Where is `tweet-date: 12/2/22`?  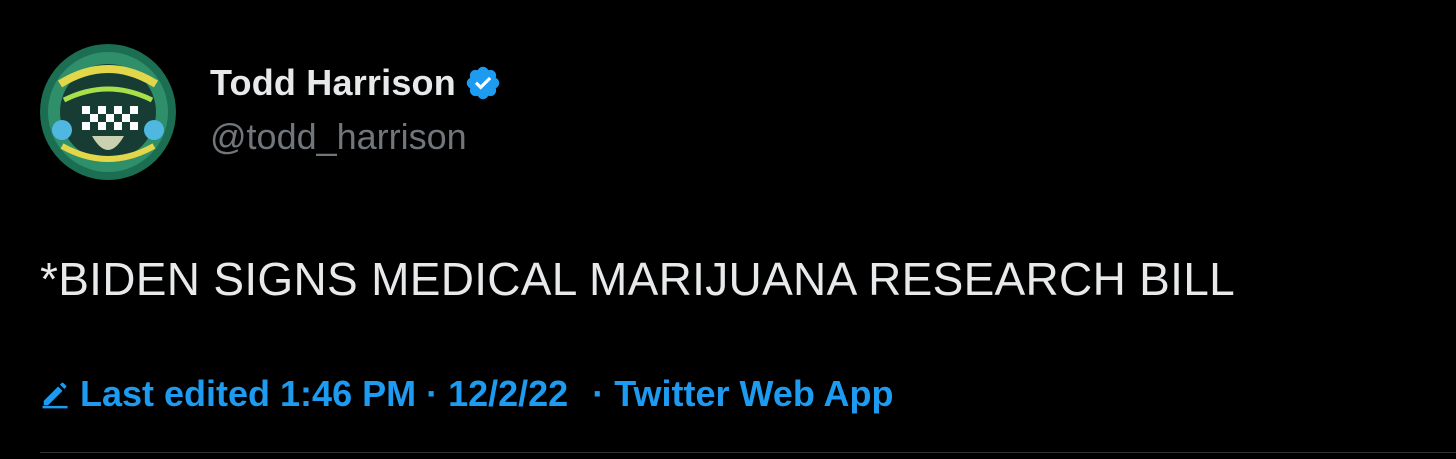 tweet-date: 12/2/22 is located at coordinates (508, 394).